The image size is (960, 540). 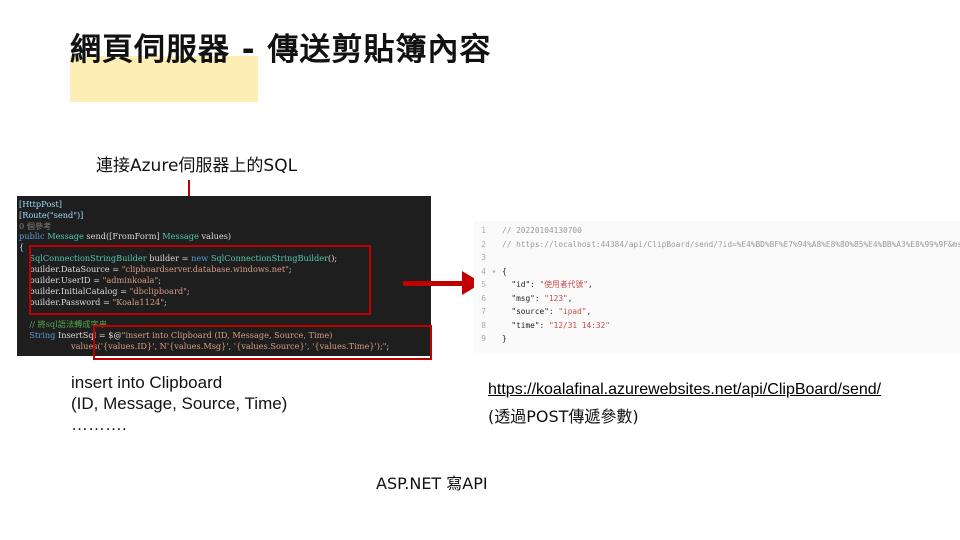 What do you see at coordinates (262, 342) in the screenshot?
I see `insert-sql-highlight-box` at bounding box center [262, 342].